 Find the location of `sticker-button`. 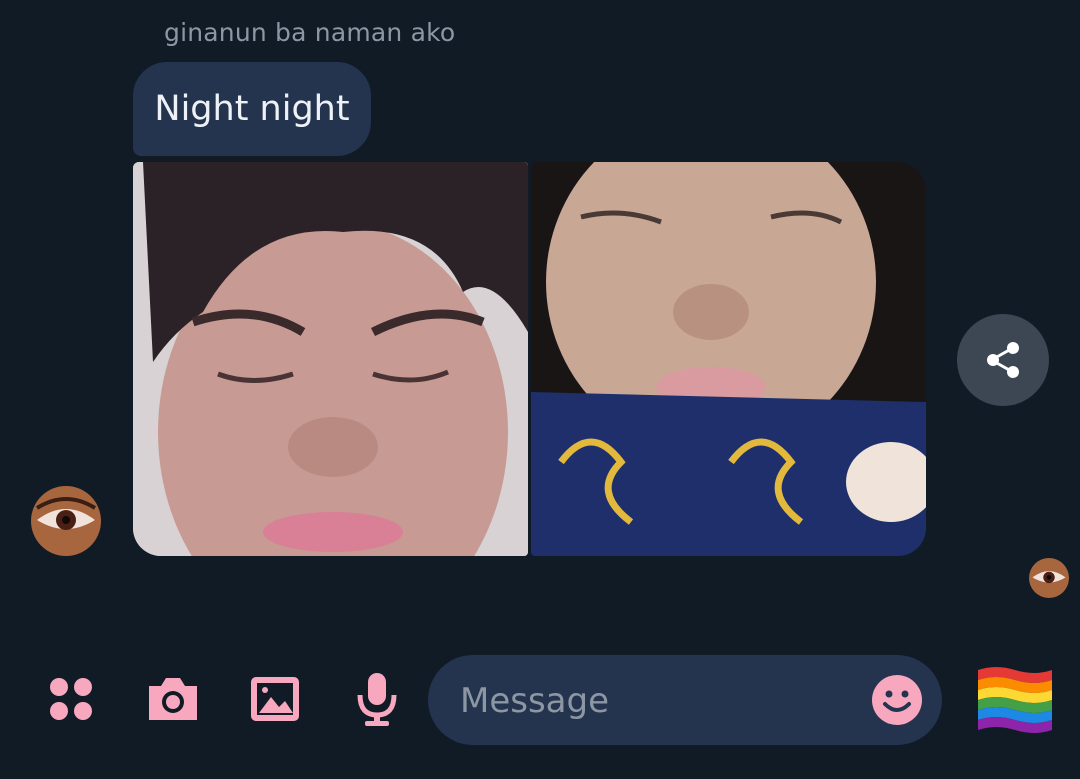

sticker-button is located at coordinates (1015, 699).